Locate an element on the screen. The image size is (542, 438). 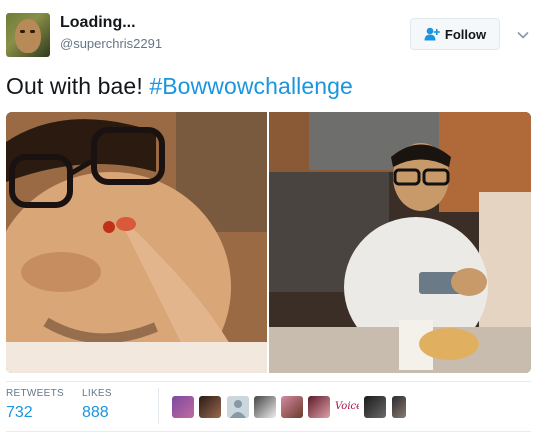
likes-count: 888 is located at coordinates (95, 412).